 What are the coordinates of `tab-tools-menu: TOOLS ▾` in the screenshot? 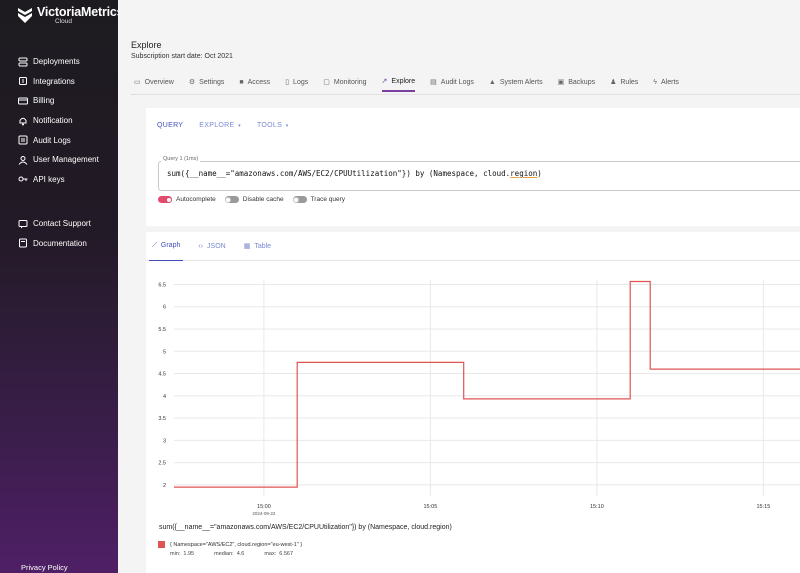 It's located at (273, 125).